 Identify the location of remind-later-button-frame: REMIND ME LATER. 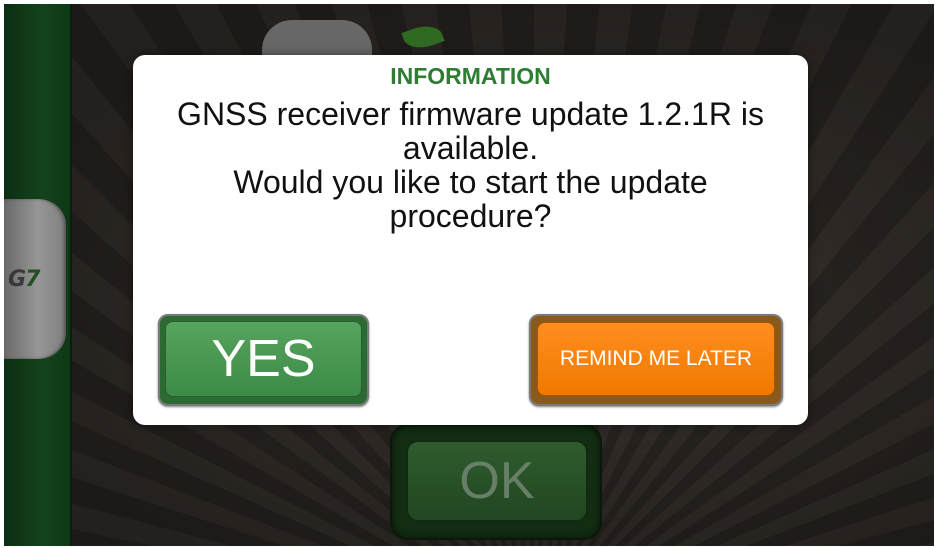
(656, 360).